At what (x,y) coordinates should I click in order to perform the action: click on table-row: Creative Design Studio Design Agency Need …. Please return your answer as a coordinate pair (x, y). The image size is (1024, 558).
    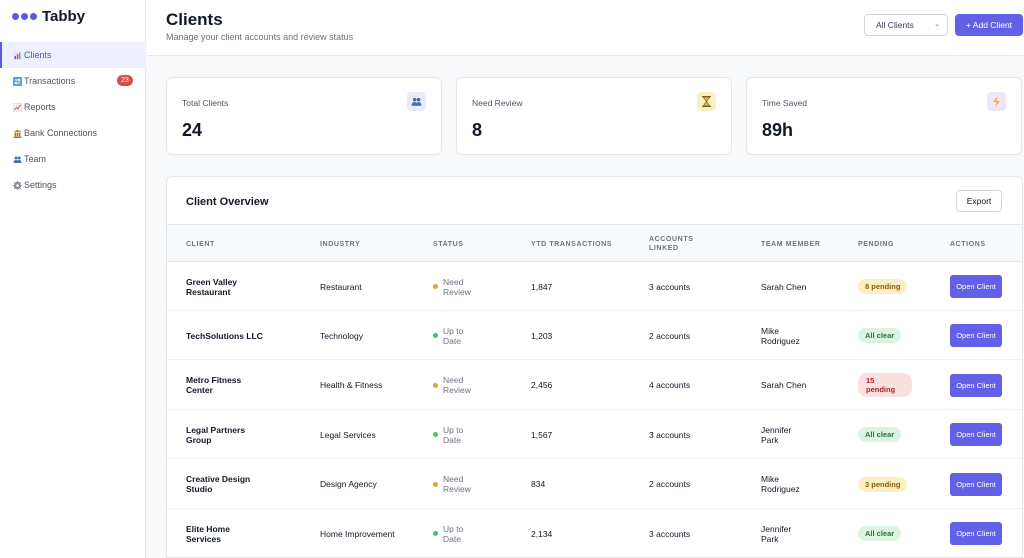
    Looking at the image, I should click on (594, 484).